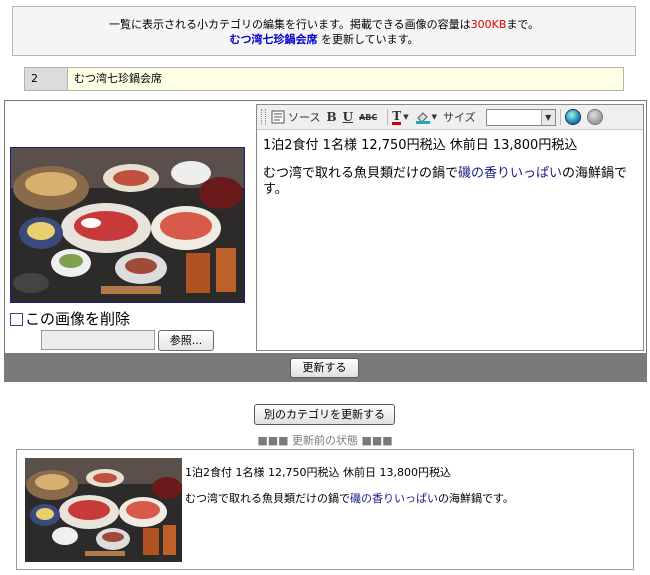 Image resolution: width=650 pixels, height=575 pixels. I want to click on editor-toolbar: ソース B U ABC T ▼ ▼ サイズ ▼, so click(450, 117).